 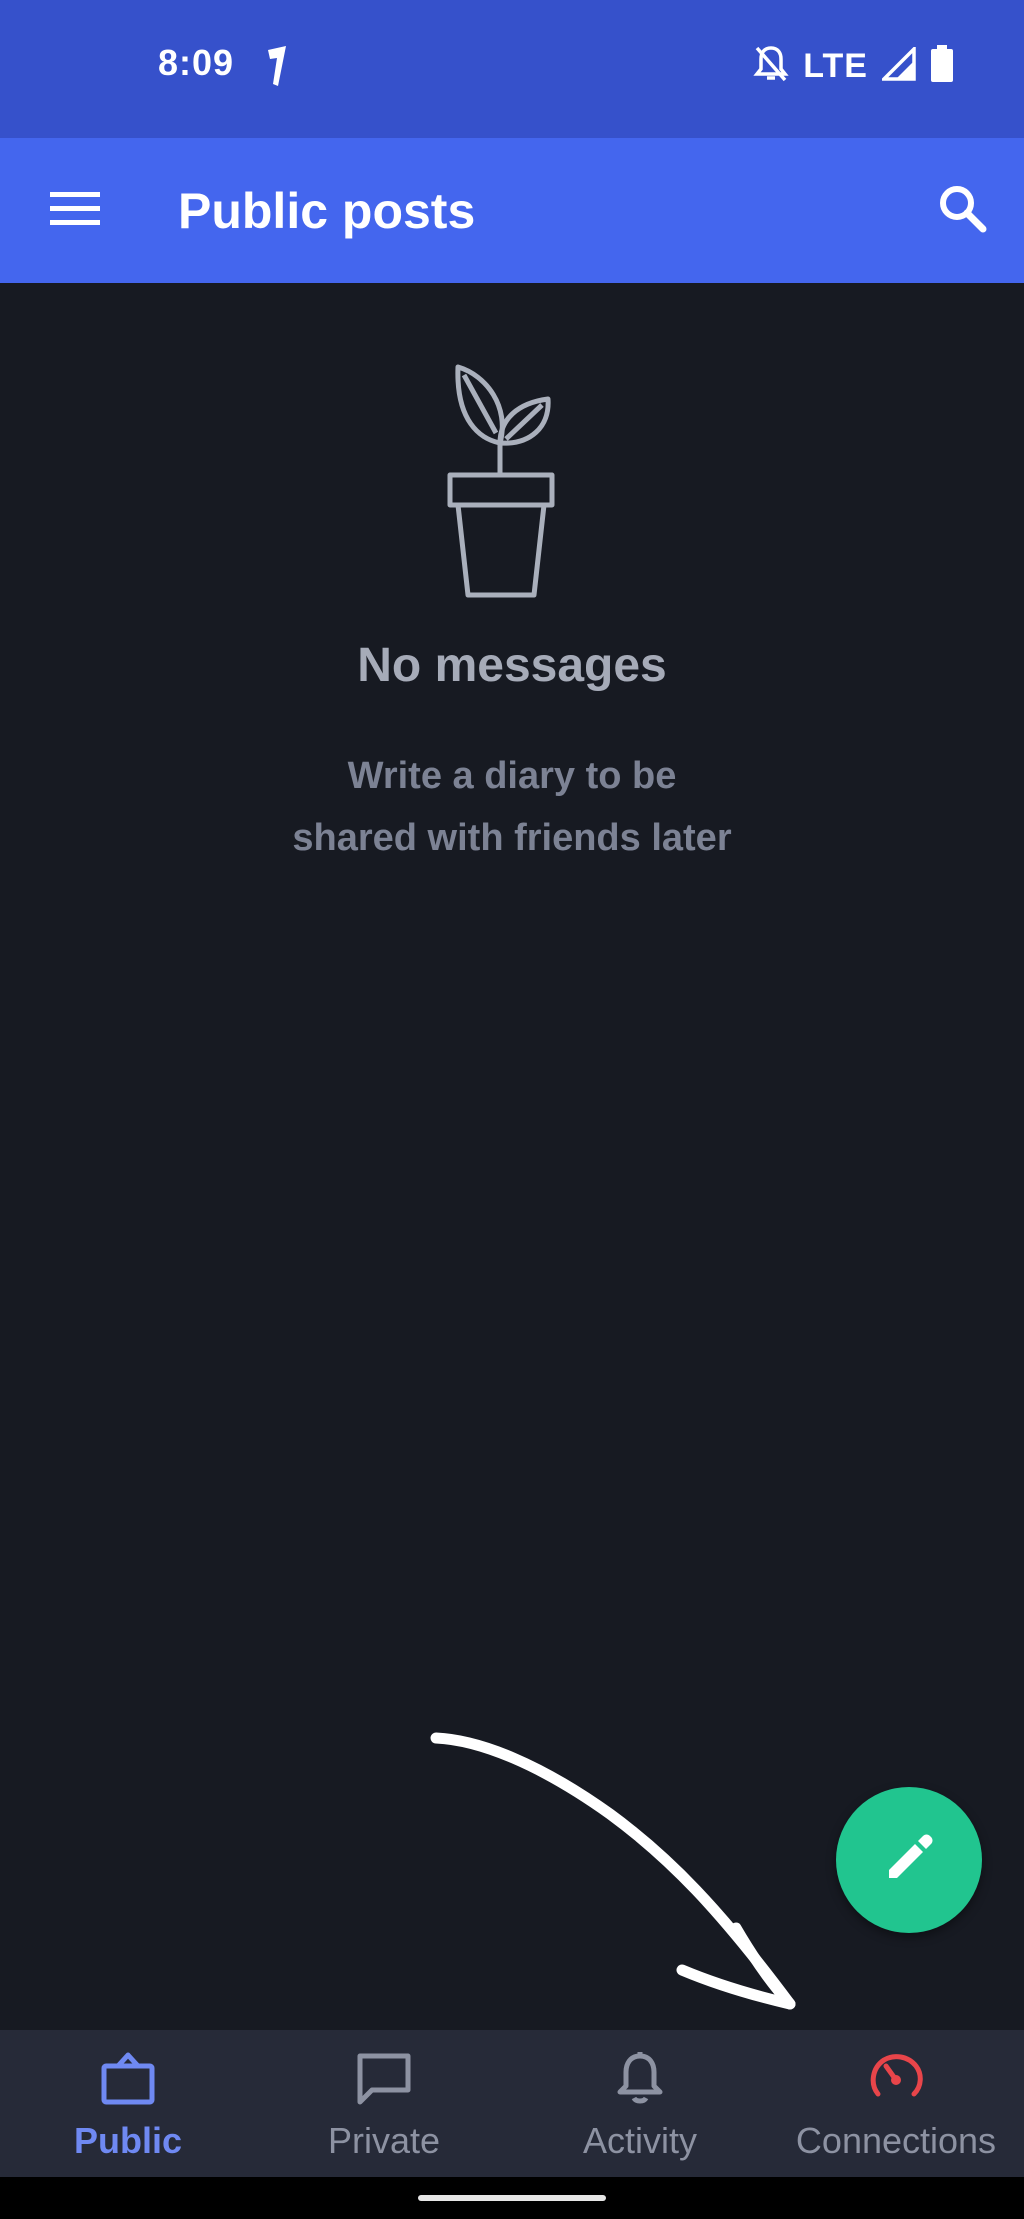 What do you see at coordinates (512, 69) in the screenshot?
I see `status-bar: 8:09 LTE` at bounding box center [512, 69].